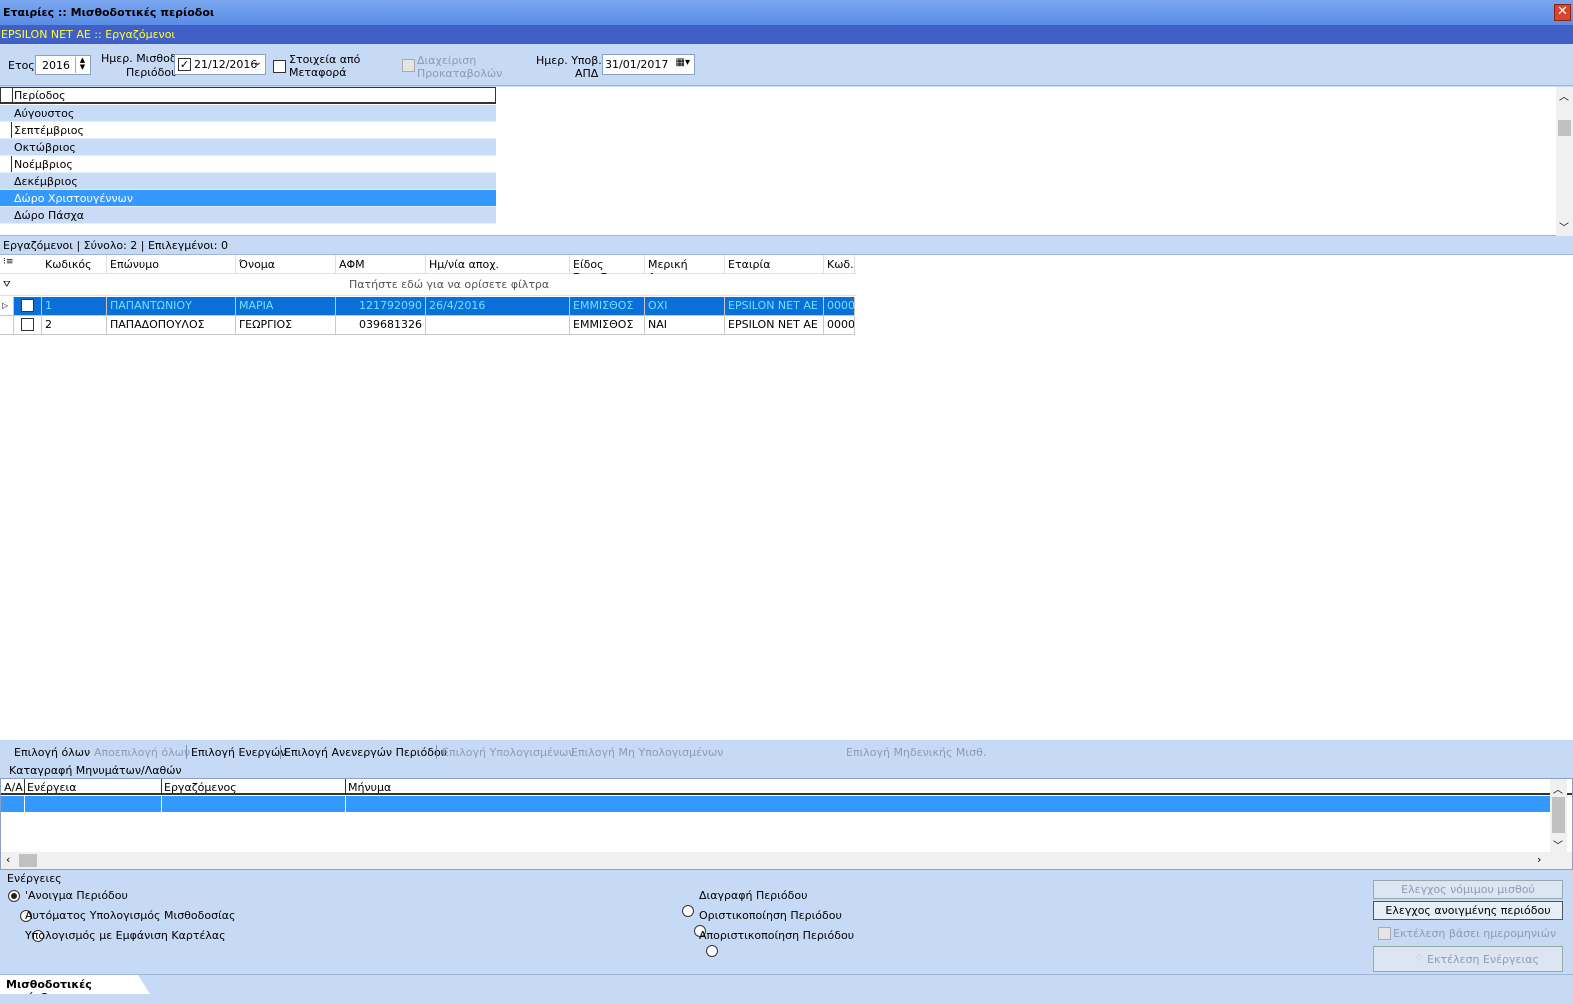 The image size is (1573, 1004). Describe the element at coordinates (56, 65) in the screenshot. I see `year-value: 2016` at that location.